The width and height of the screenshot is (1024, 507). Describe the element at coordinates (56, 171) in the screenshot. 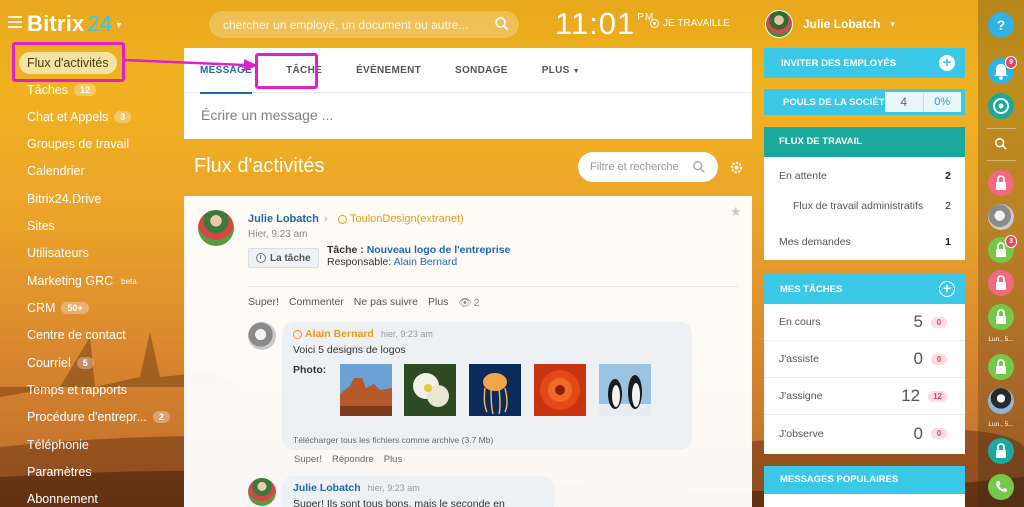

I see `sidebar-item-calendar: Calendrier` at that location.